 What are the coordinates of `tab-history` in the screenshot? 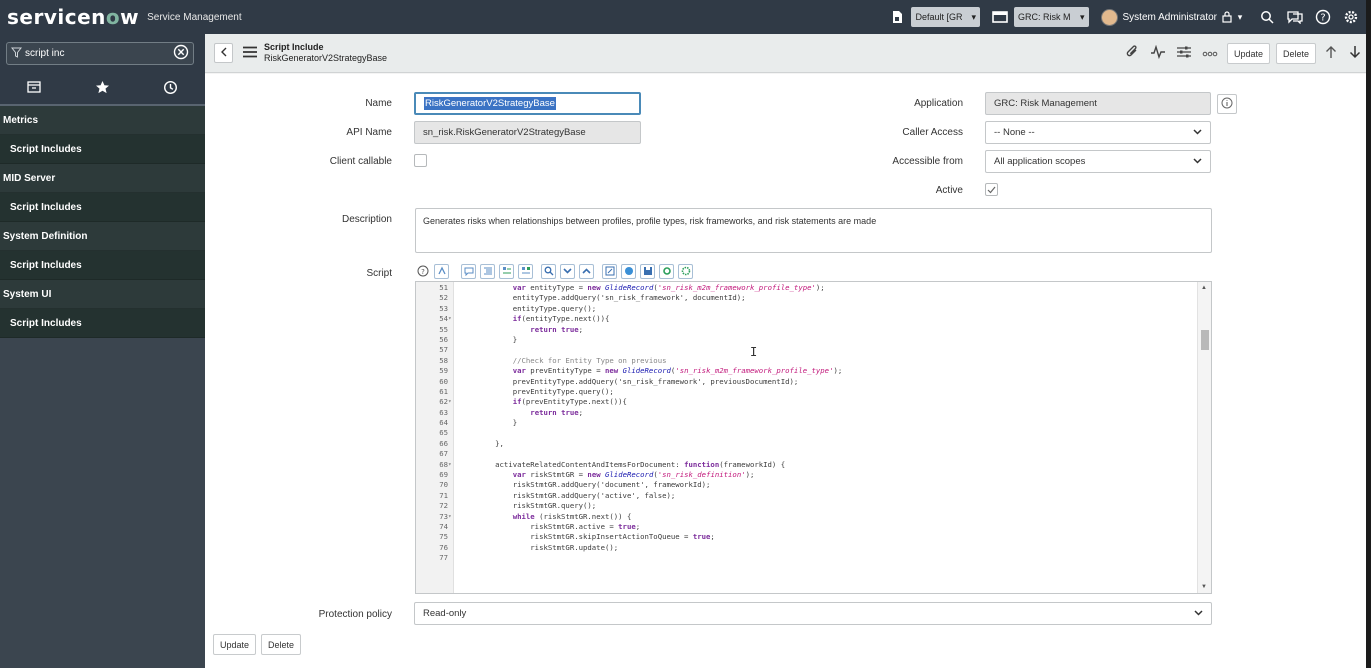 It's located at (171, 89).